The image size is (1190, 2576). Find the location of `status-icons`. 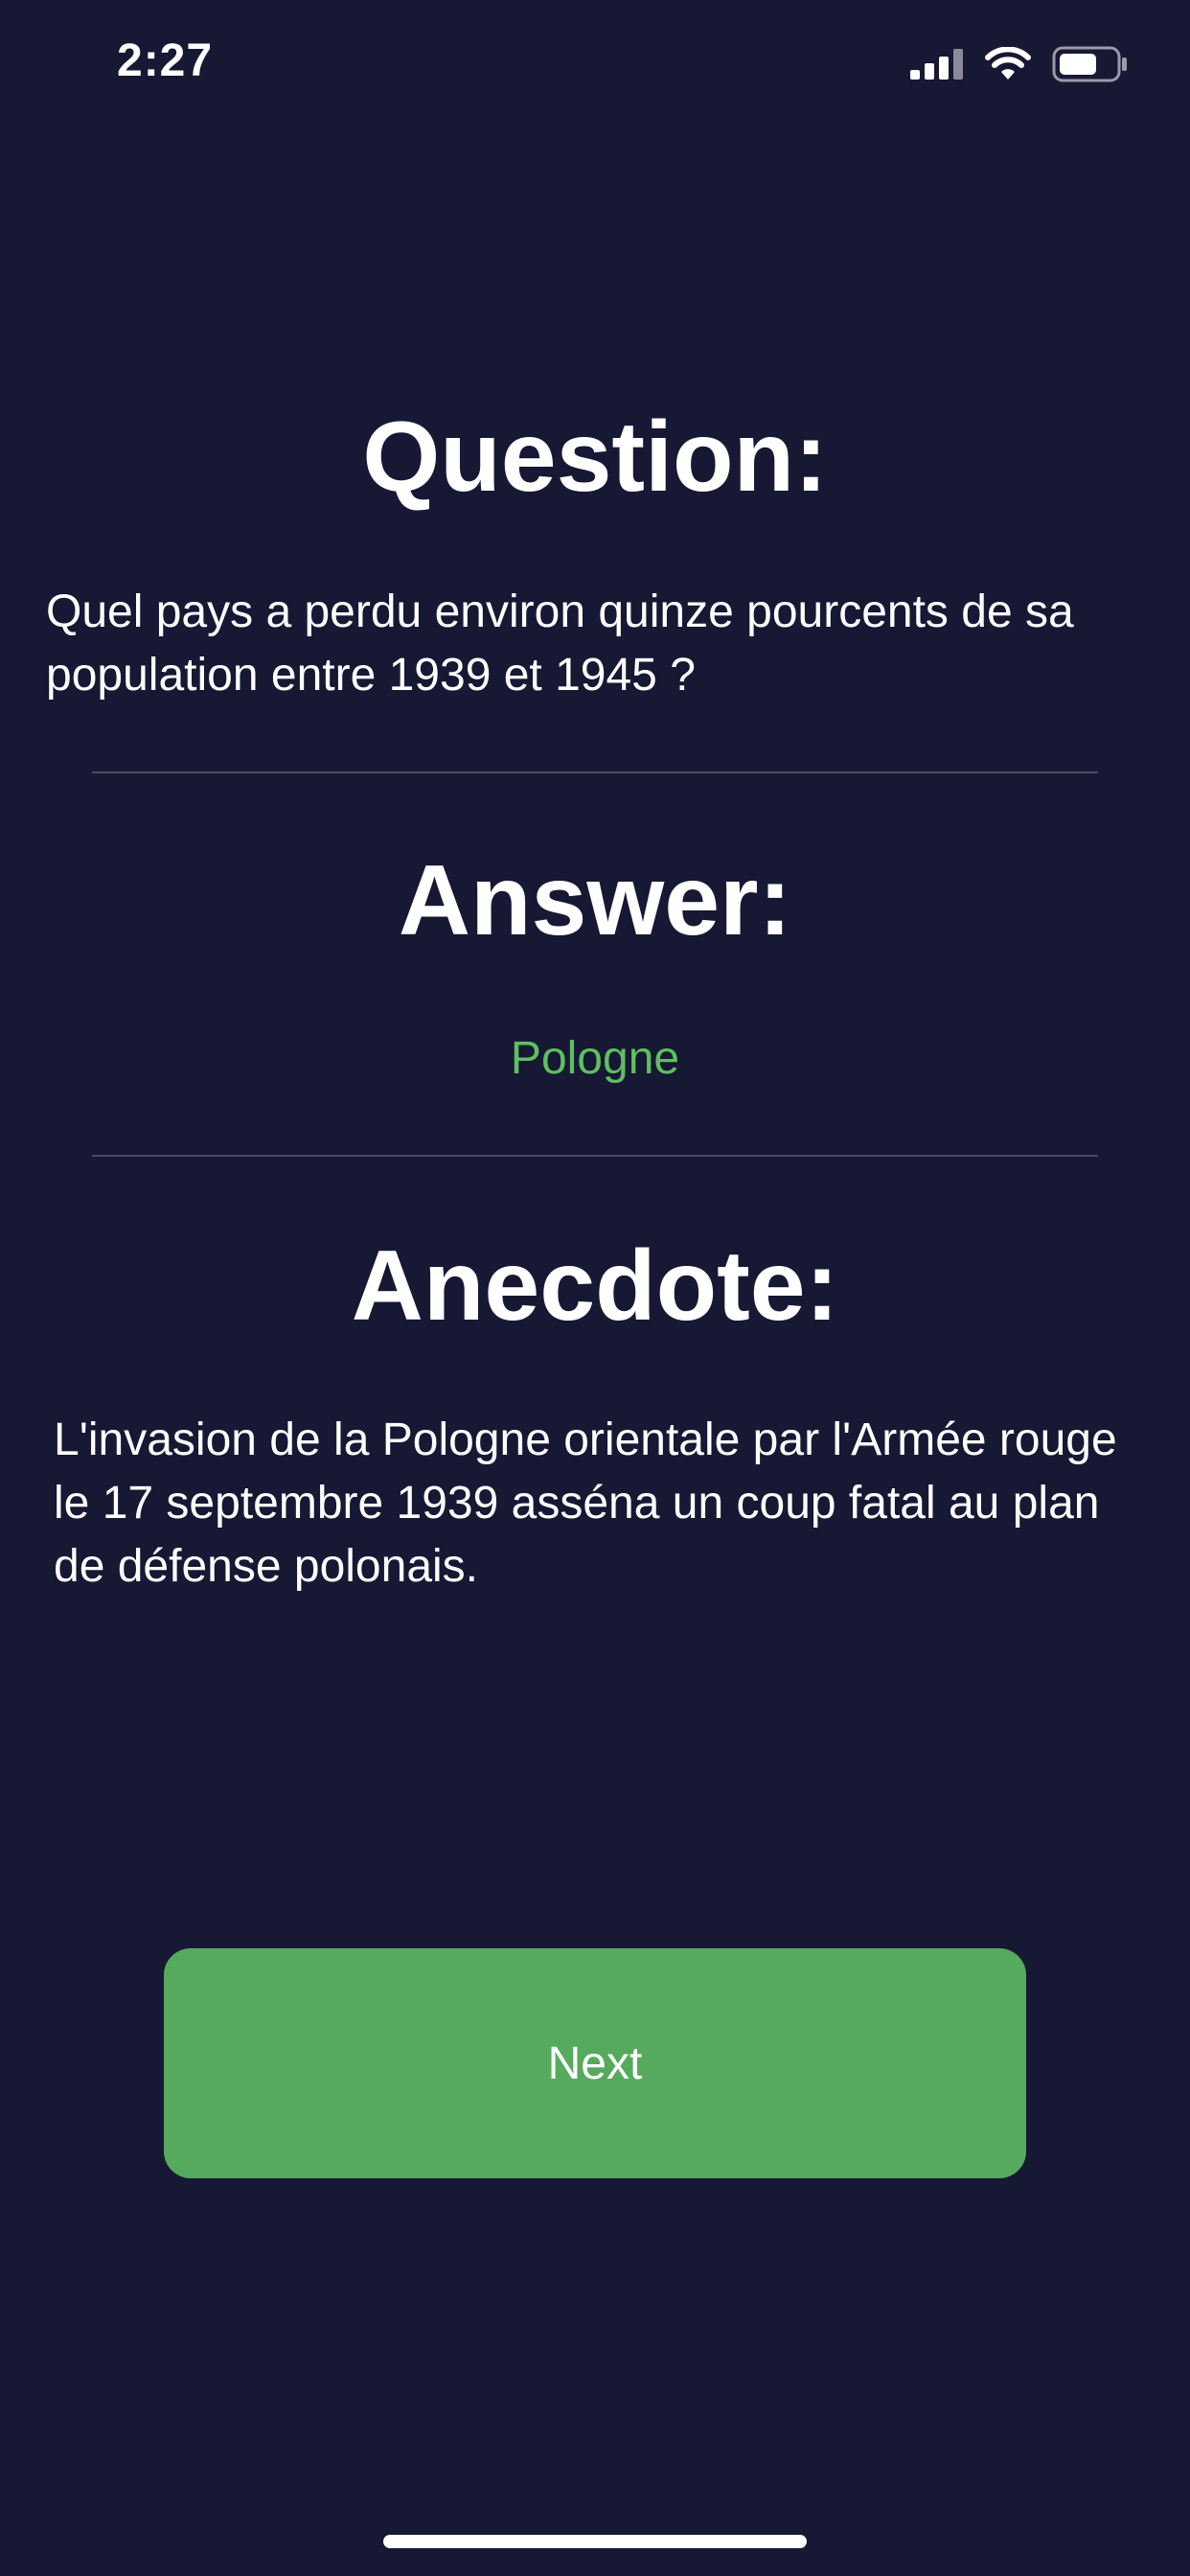

status-icons is located at coordinates (1019, 64).